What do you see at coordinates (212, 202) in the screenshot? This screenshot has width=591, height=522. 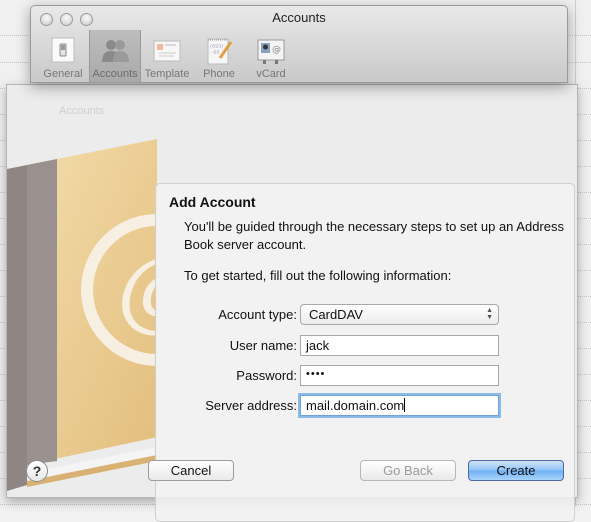 I see `sheet-title: Add Account` at bounding box center [212, 202].